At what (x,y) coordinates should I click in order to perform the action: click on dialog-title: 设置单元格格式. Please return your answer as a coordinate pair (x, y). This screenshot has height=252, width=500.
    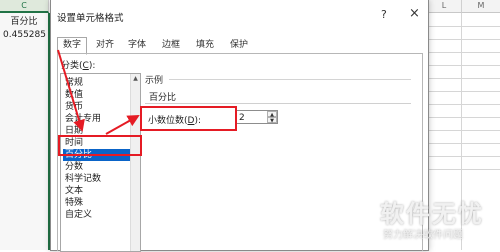
    Looking at the image, I should click on (90, 18).